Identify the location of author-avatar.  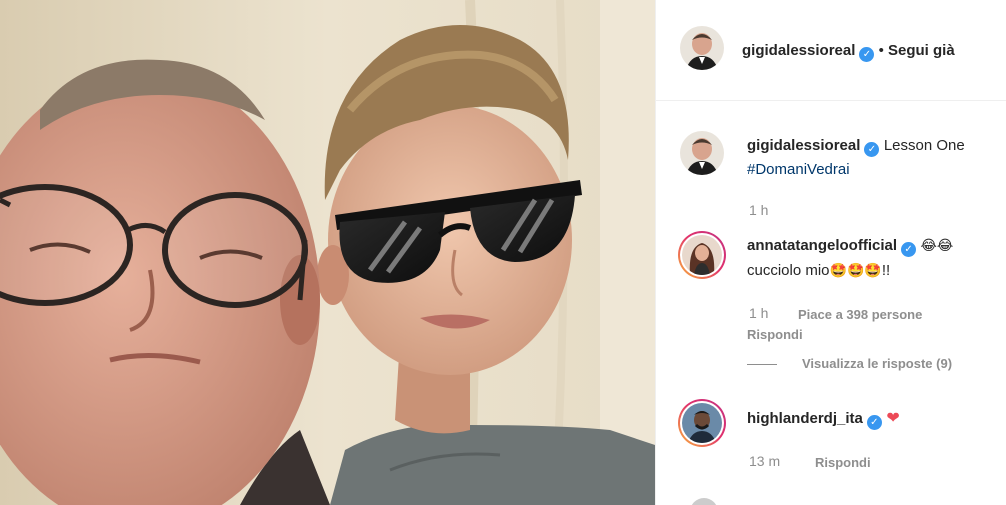
(702, 48).